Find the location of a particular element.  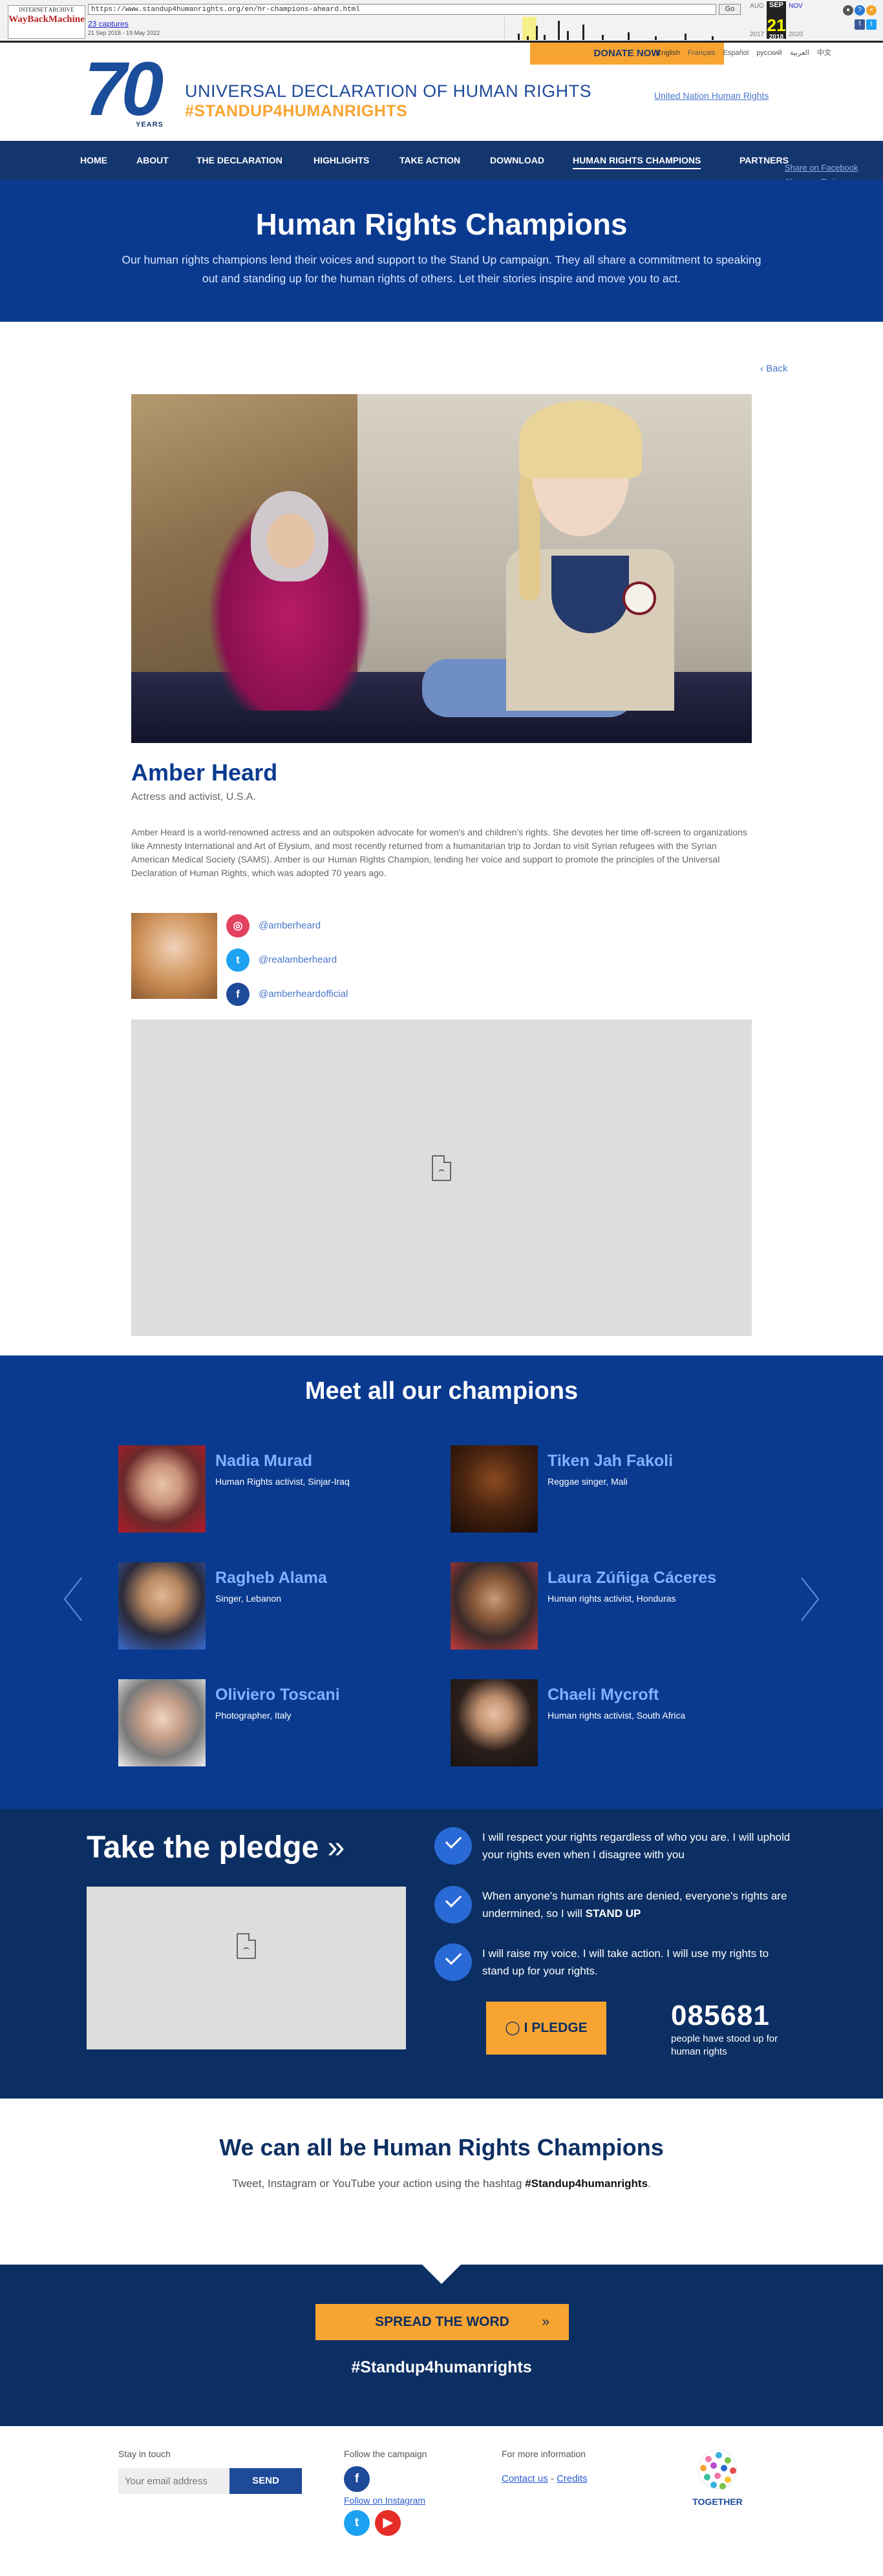

champion-card: Tiken Jah Fakoli Reggae singer, Mali is located at coordinates (586, 1489).